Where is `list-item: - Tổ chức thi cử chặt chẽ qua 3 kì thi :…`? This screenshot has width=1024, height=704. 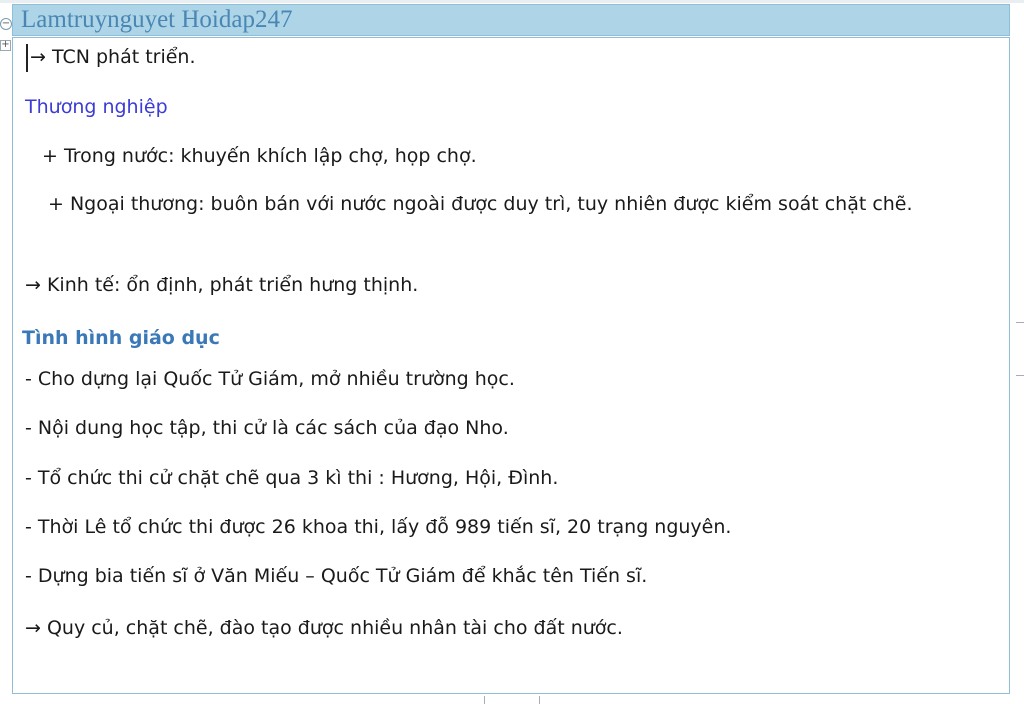
list-item: - Tổ chức thi cử chặt chẽ qua 3 kì thi :… is located at coordinates (292, 478).